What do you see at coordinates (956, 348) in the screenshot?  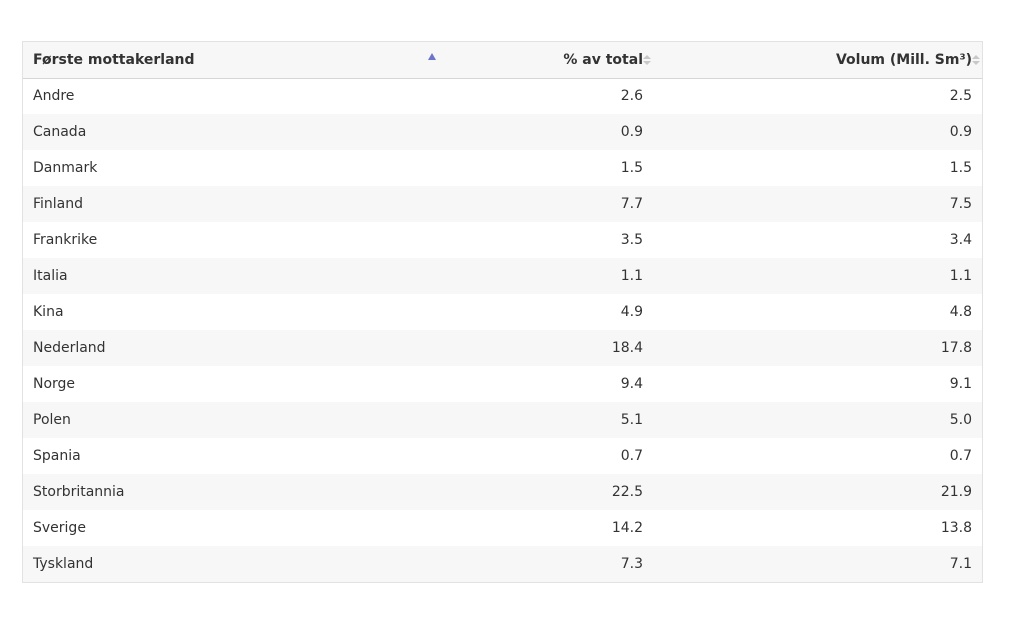 I see `cell-volume: 17.8` at bounding box center [956, 348].